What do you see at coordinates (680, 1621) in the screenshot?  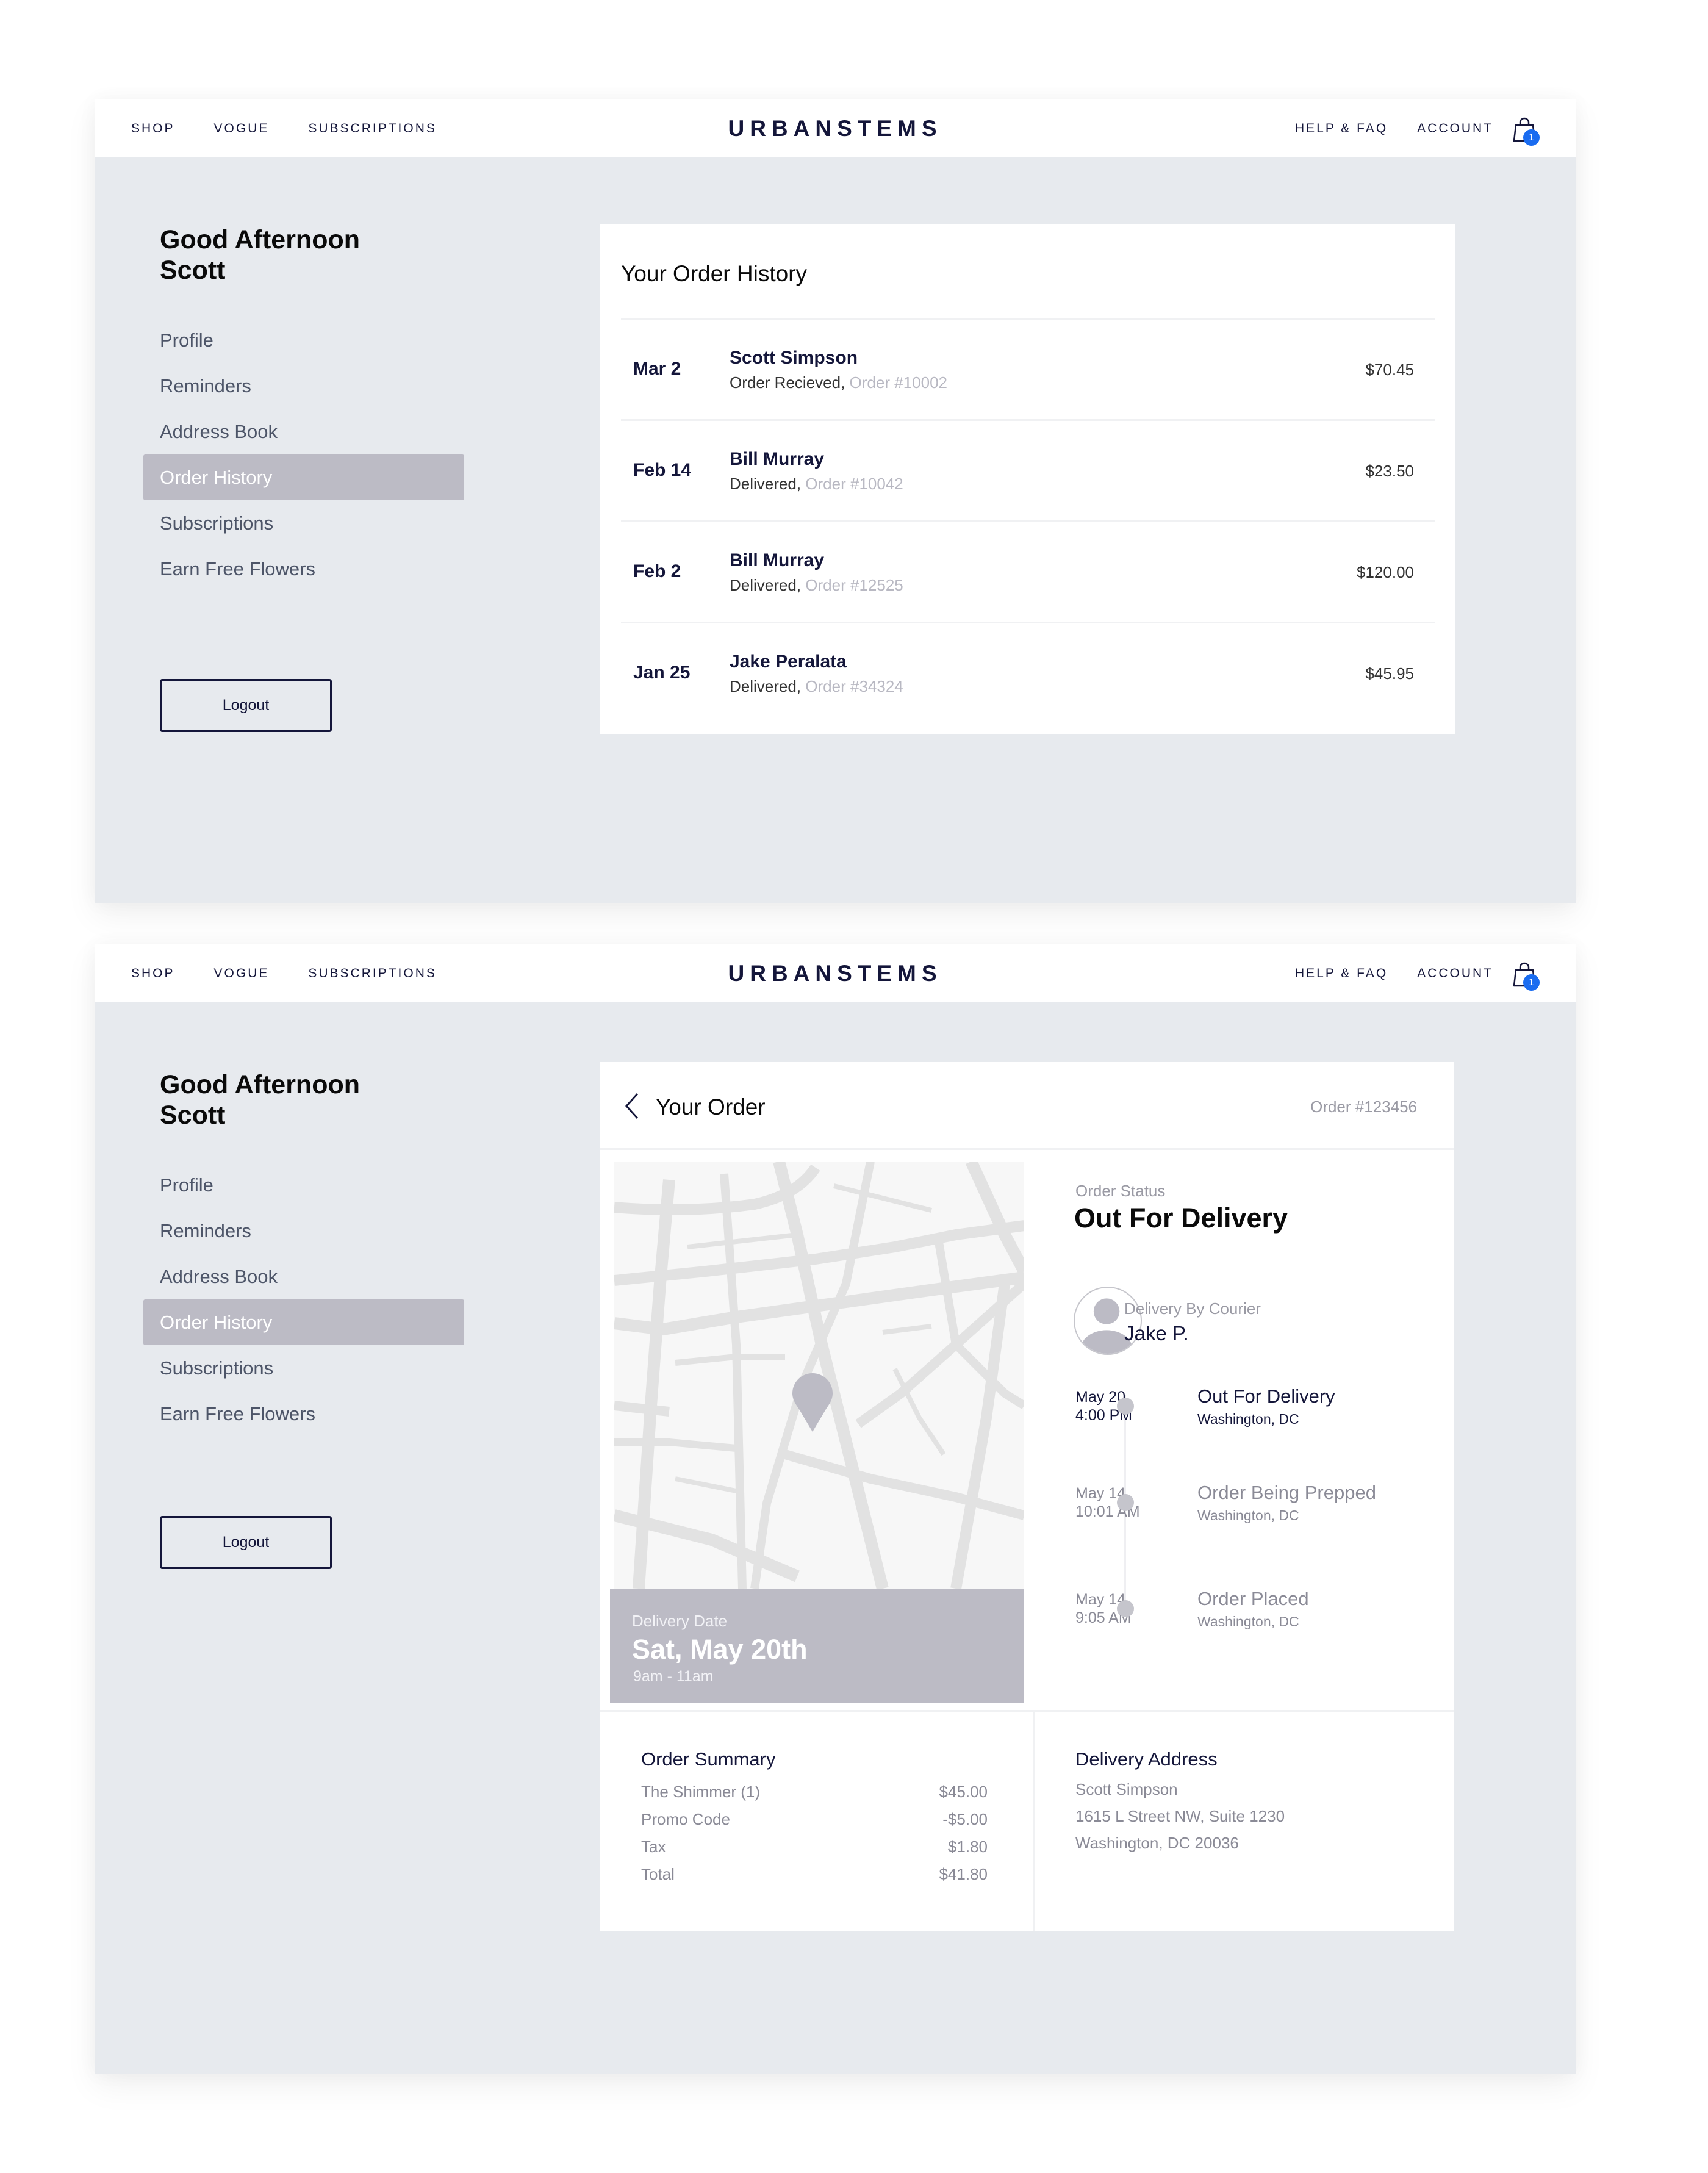 I see `delivery-date-label: Delivery Date` at bounding box center [680, 1621].